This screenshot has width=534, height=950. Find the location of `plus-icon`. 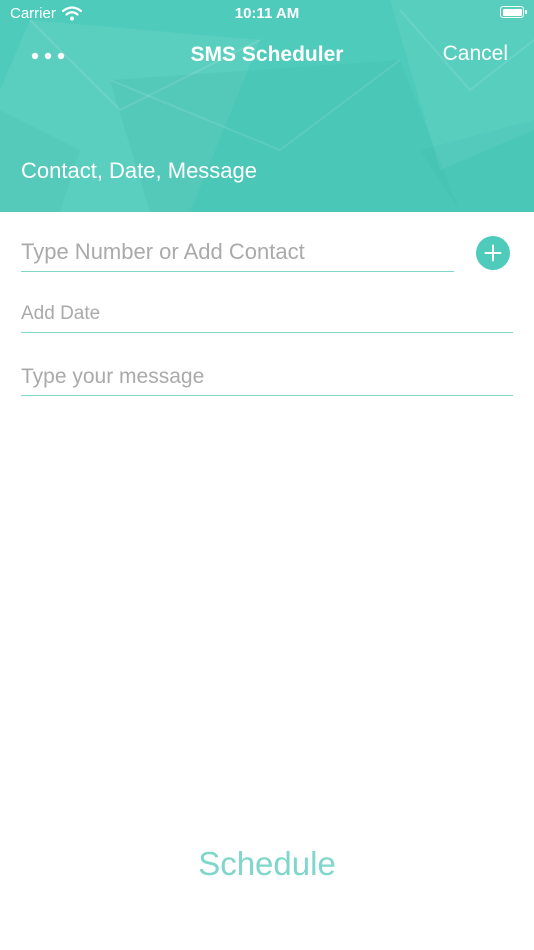

plus-icon is located at coordinates (493, 253).